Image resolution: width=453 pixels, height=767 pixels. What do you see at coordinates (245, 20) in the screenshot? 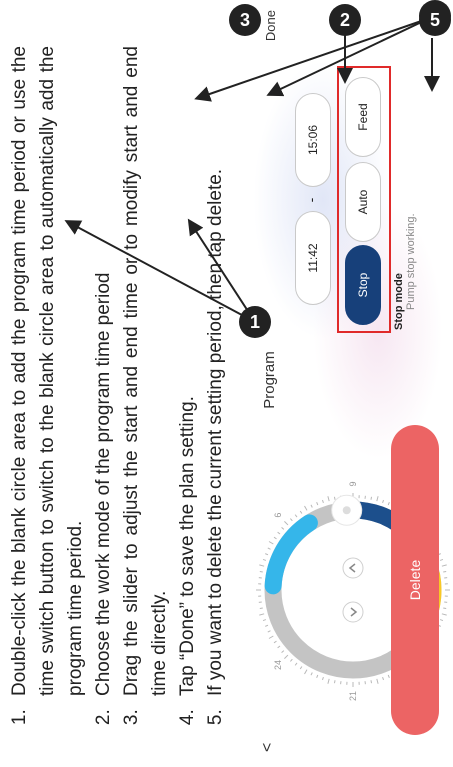
I see `callout-badge-3: 3` at bounding box center [245, 20].